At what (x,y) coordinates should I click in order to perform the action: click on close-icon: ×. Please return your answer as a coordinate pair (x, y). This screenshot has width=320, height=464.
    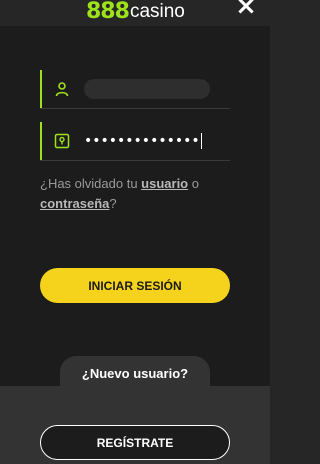
    Looking at the image, I should click on (246, 9).